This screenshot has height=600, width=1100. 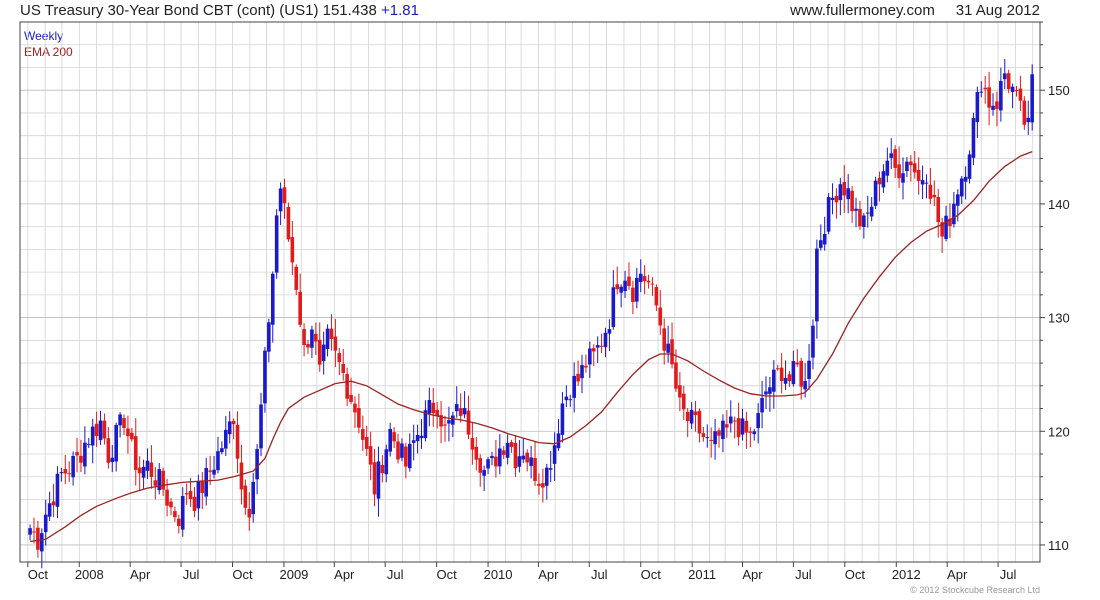 I want to click on x-tick-label: 2008, so click(x=89, y=574).